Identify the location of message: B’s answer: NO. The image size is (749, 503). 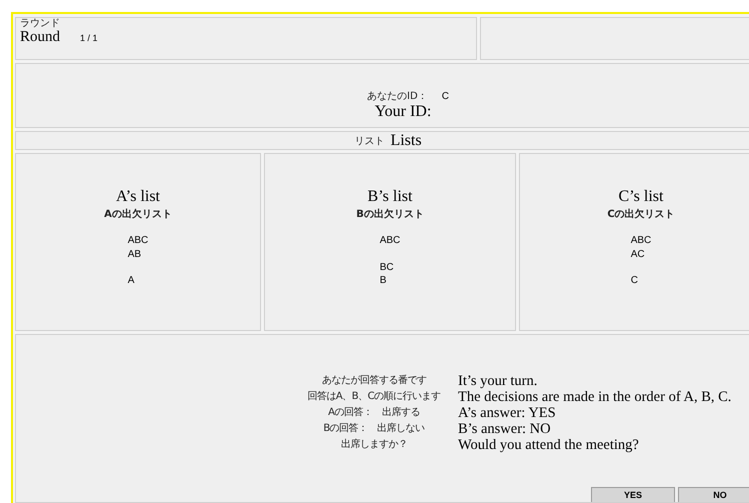
(505, 429).